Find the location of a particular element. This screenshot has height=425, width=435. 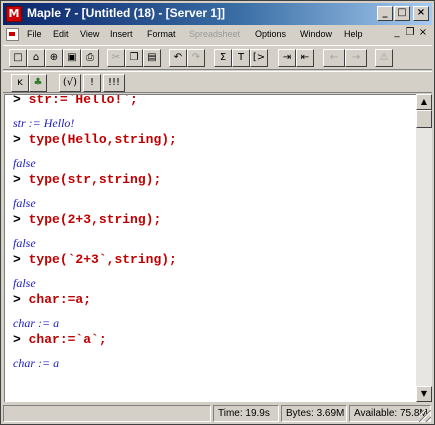

status-bytes: Bytes: 3.69M is located at coordinates (314, 413).